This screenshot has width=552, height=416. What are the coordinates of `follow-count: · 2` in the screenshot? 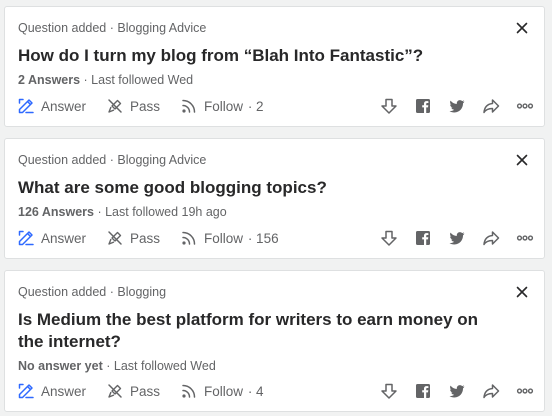 It's located at (255, 106).